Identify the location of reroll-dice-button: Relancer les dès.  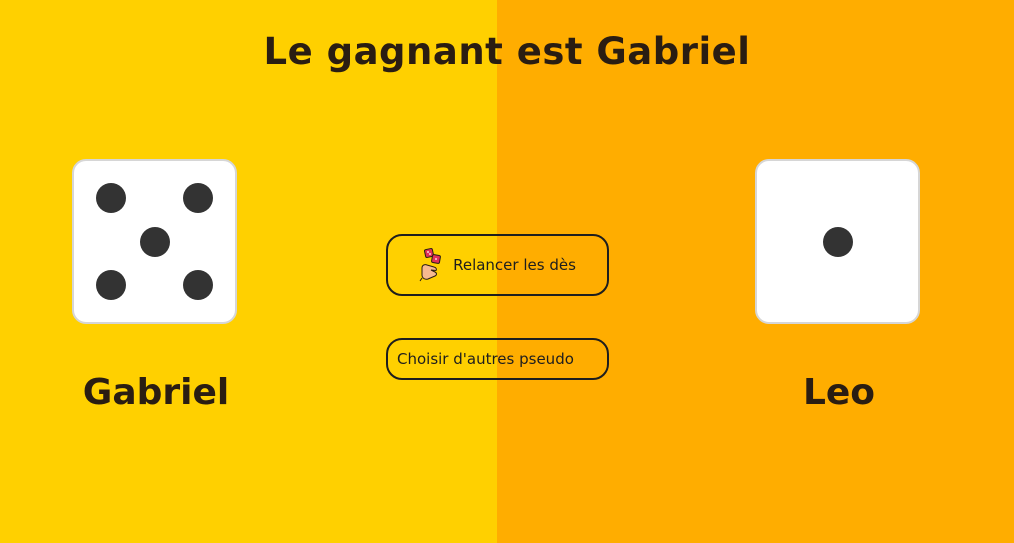
(497, 265).